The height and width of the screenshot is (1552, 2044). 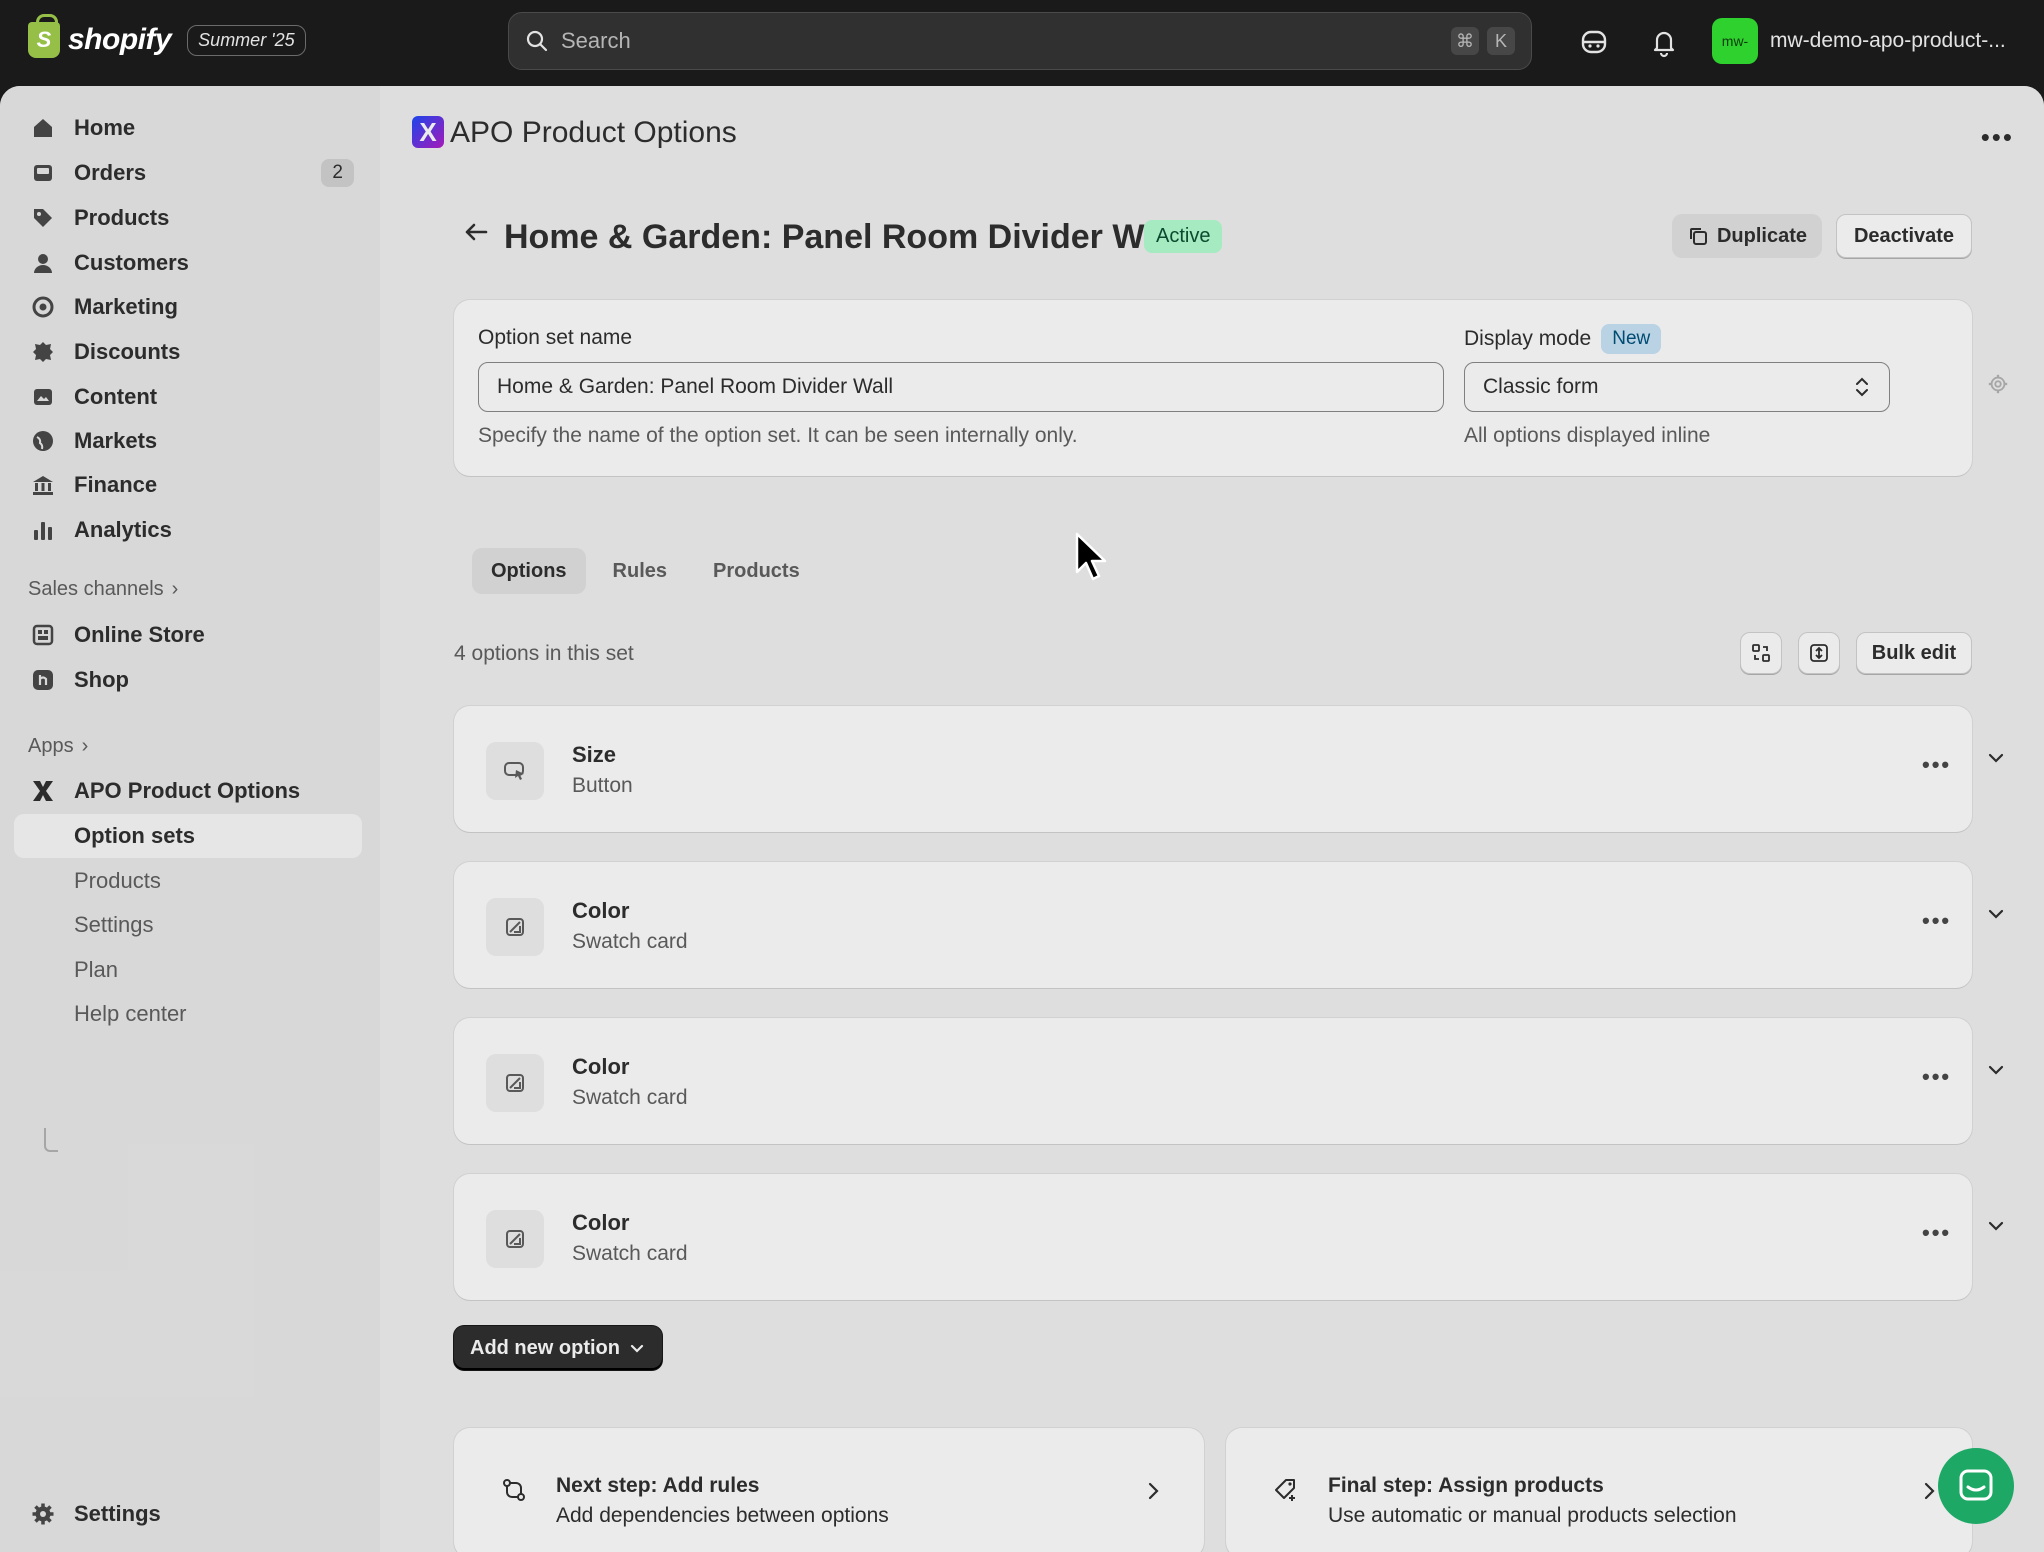 I want to click on store-icon, so click(x=43, y=635).